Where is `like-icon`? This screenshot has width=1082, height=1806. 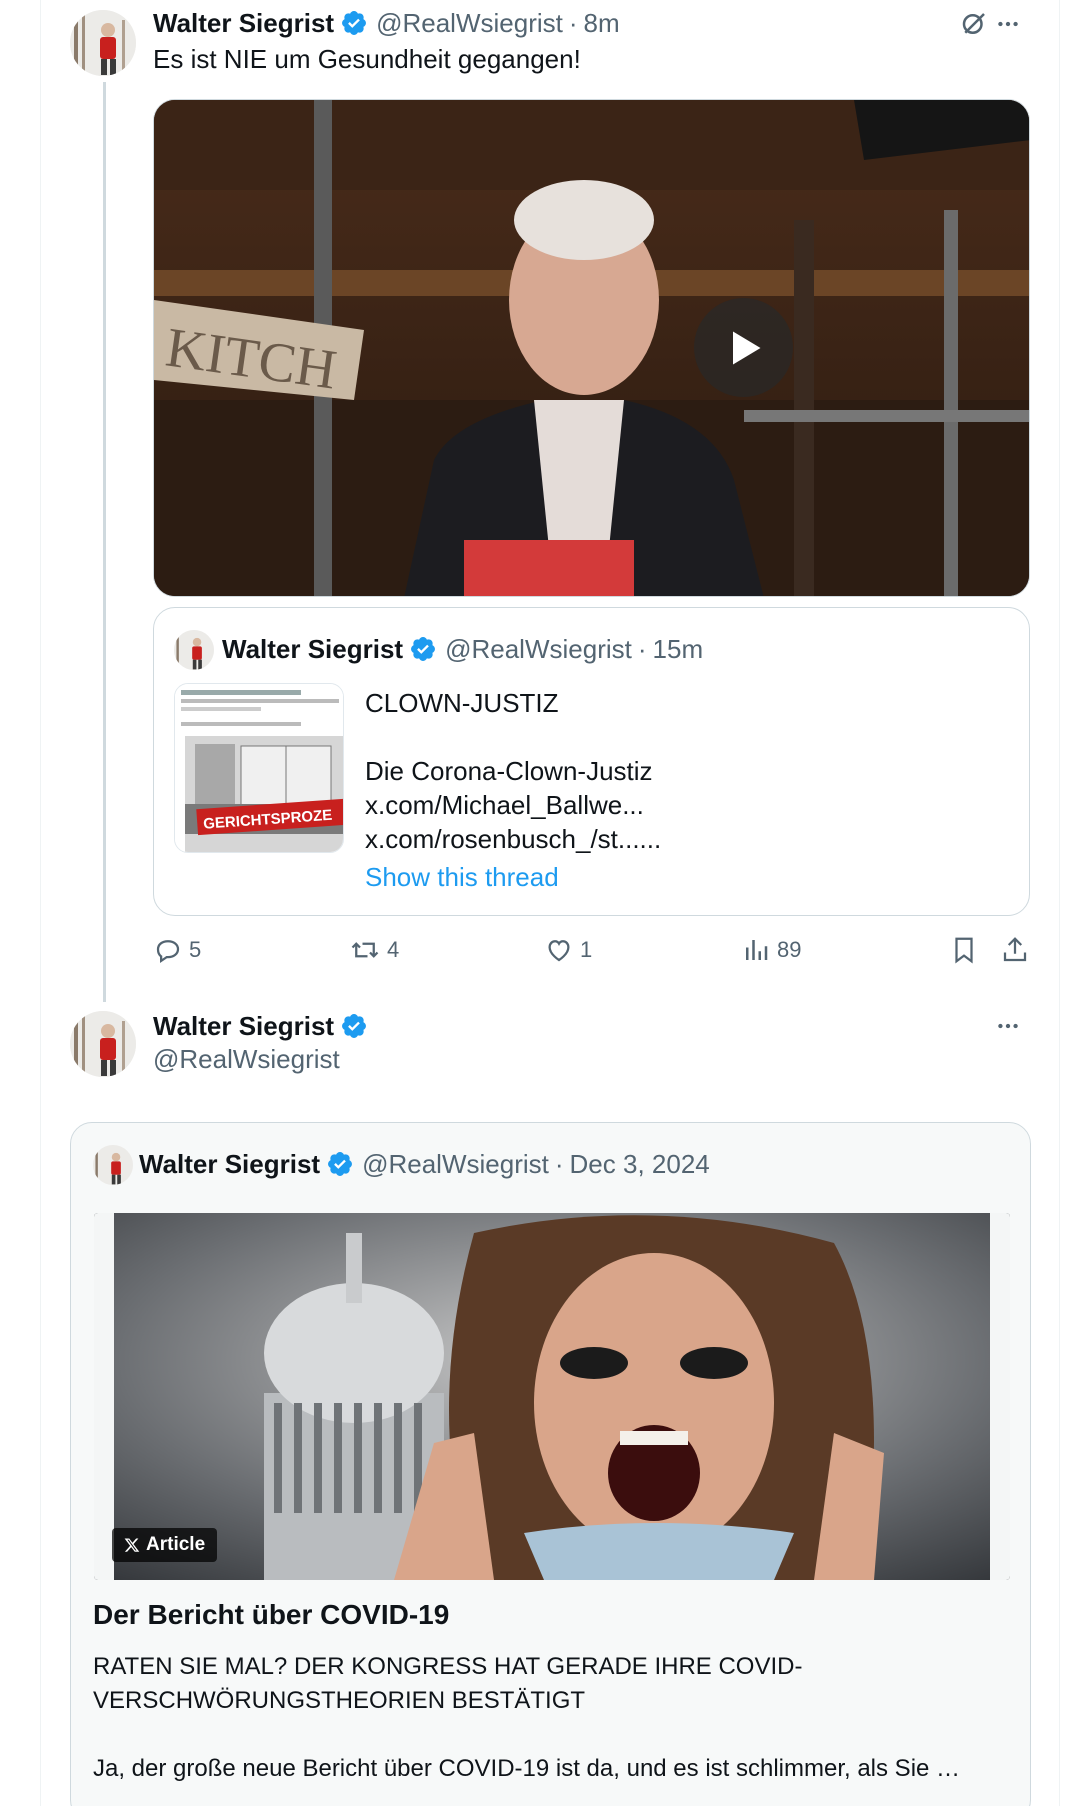
like-icon is located at coordinates (559, 950).